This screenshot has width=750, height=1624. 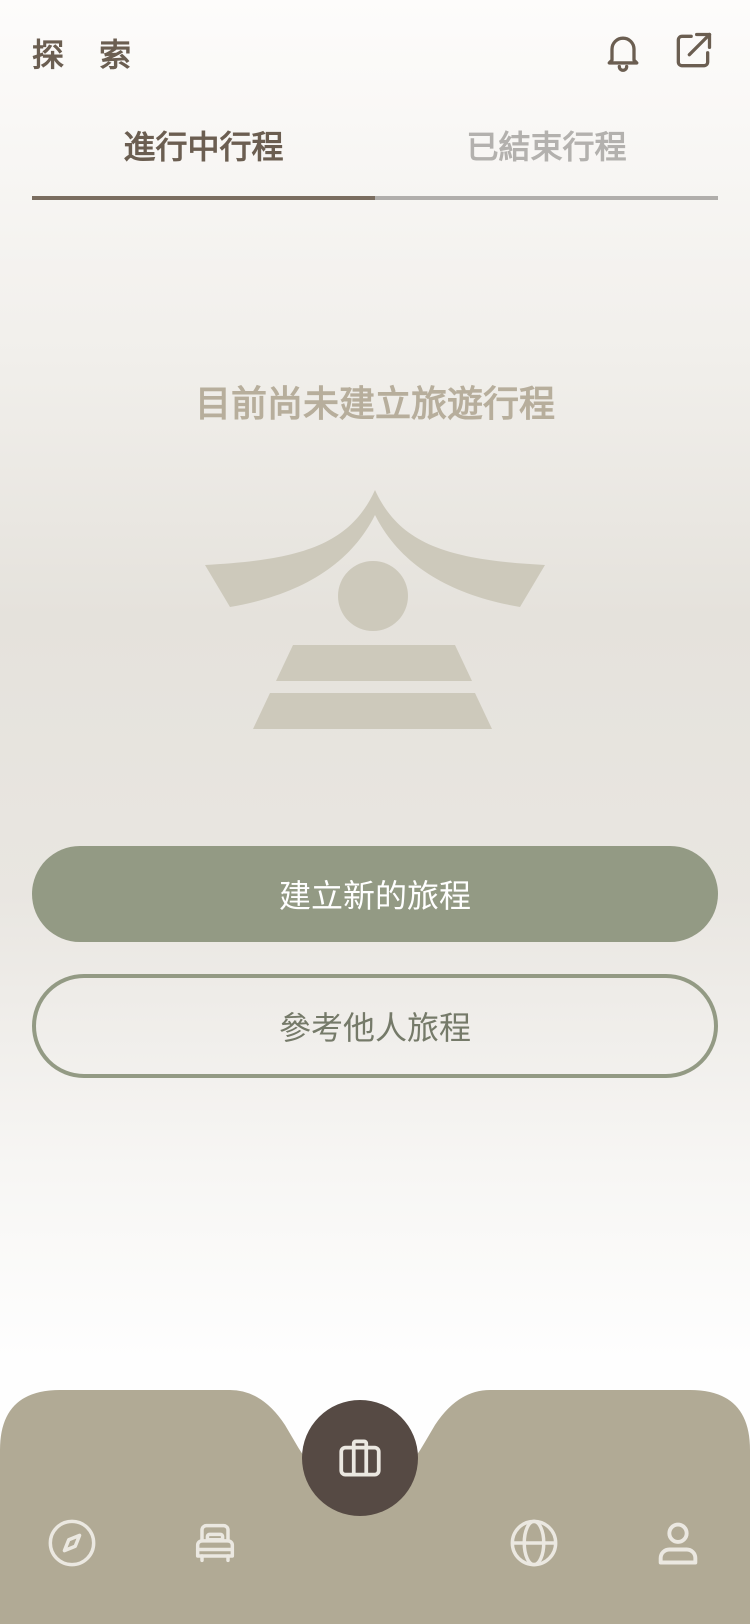 I want to click on user-icon, so click(x=678, y=1543).